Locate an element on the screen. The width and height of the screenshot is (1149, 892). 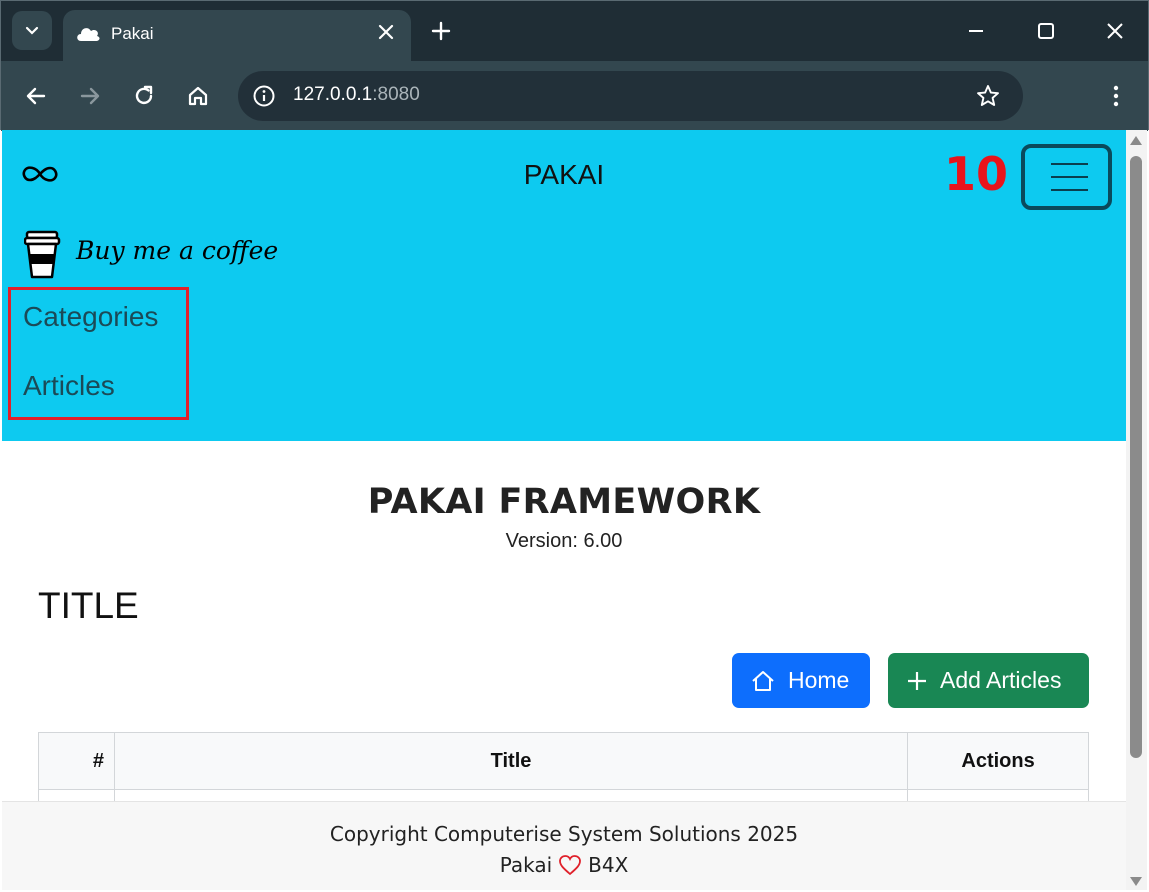
vertical-scrollbar is located at coordinates (1136, 510).